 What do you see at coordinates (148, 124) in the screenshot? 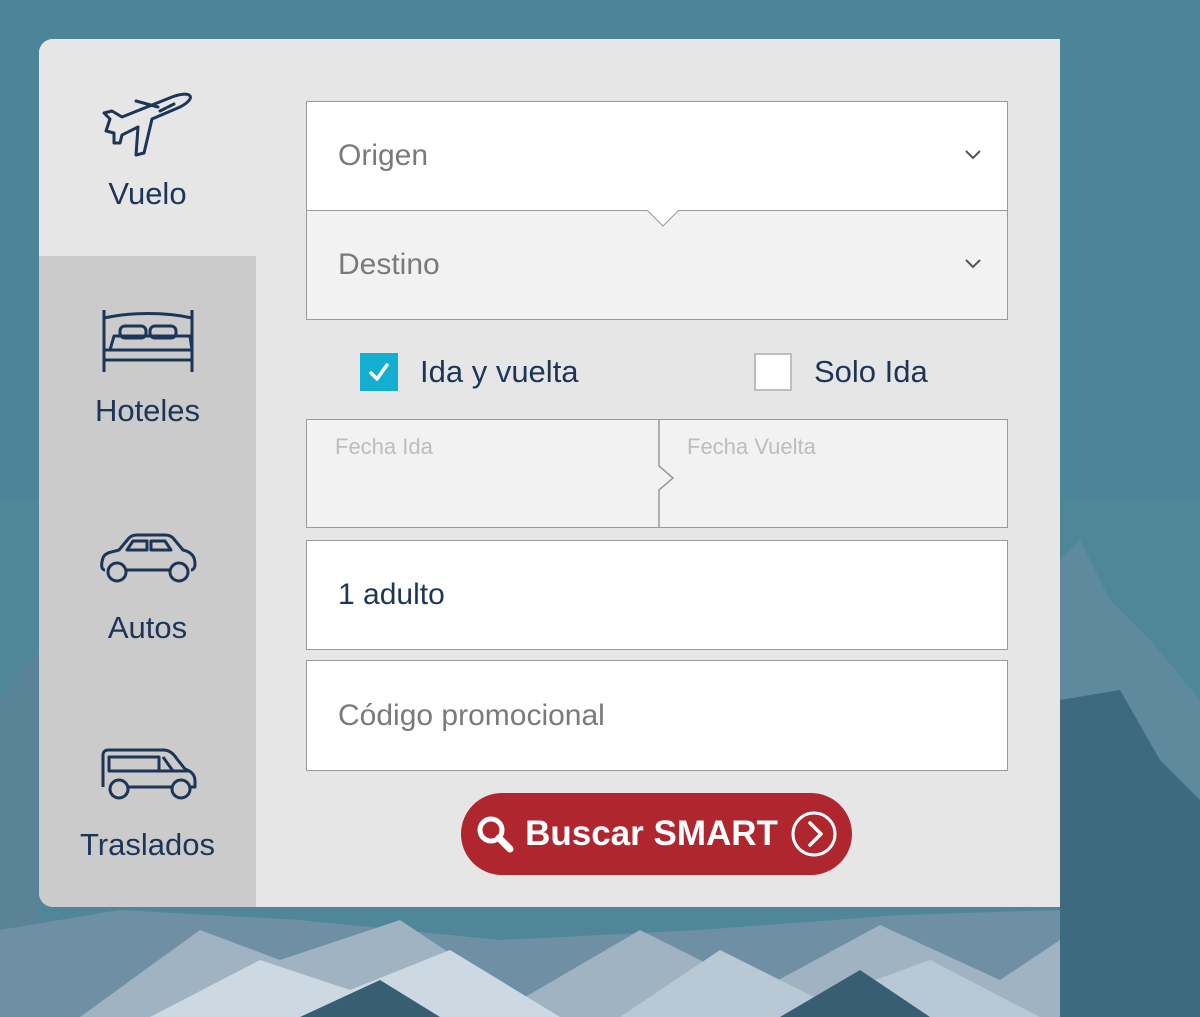
I see `airplane-icon` at bounding box center [148, 124].